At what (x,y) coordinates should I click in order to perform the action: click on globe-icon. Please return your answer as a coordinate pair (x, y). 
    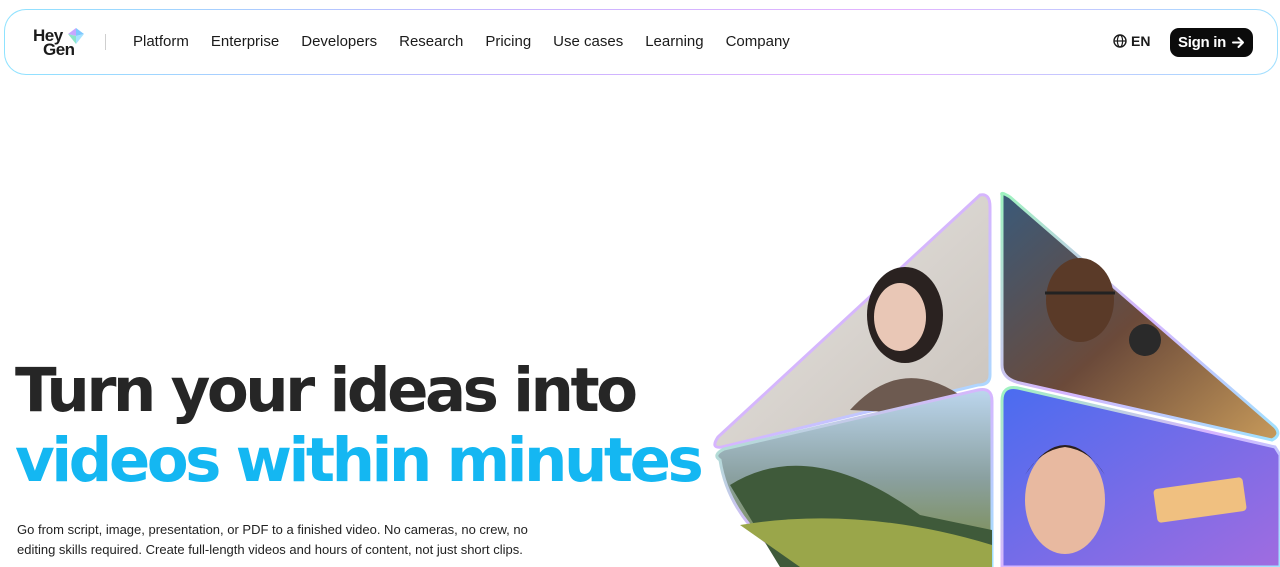
    Looking at the image, I should click on (1120, 41).